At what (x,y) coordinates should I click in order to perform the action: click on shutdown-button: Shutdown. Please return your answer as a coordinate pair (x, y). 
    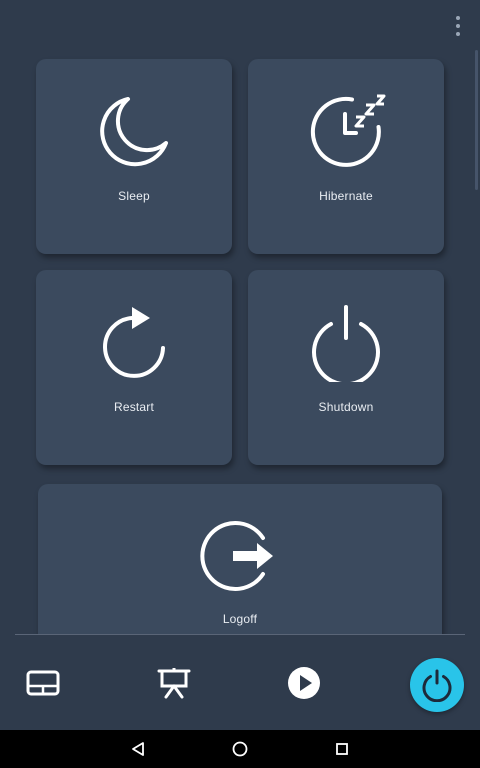
    Looking at the image, I should click on (346, 367).